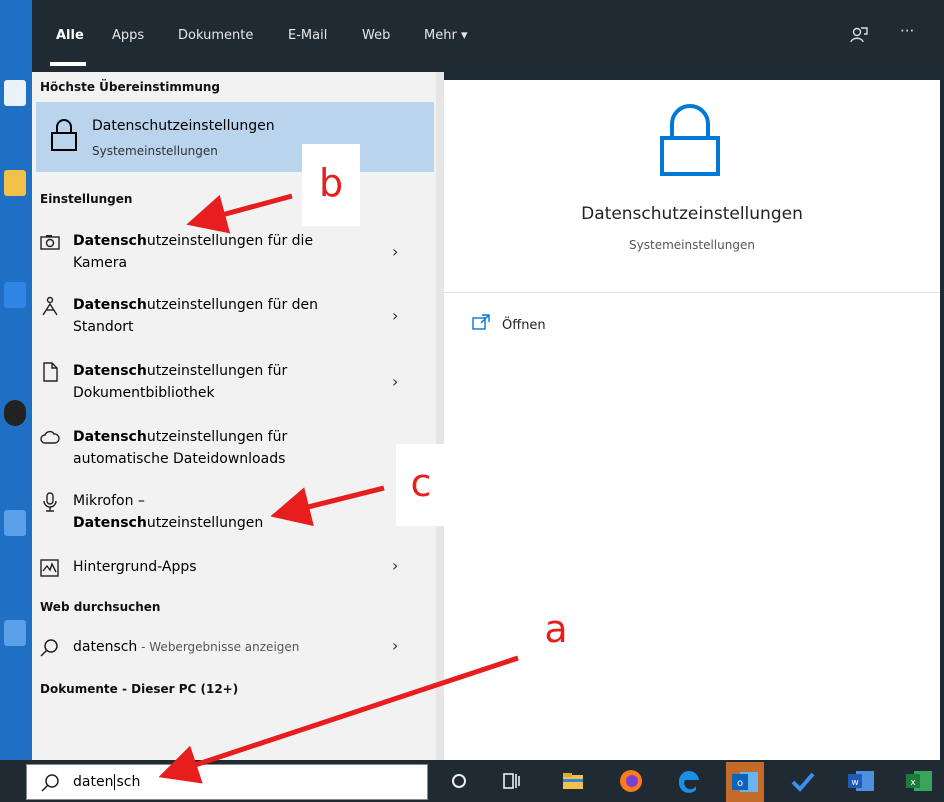  I want to click on callout-b: b, so click(331, 185).